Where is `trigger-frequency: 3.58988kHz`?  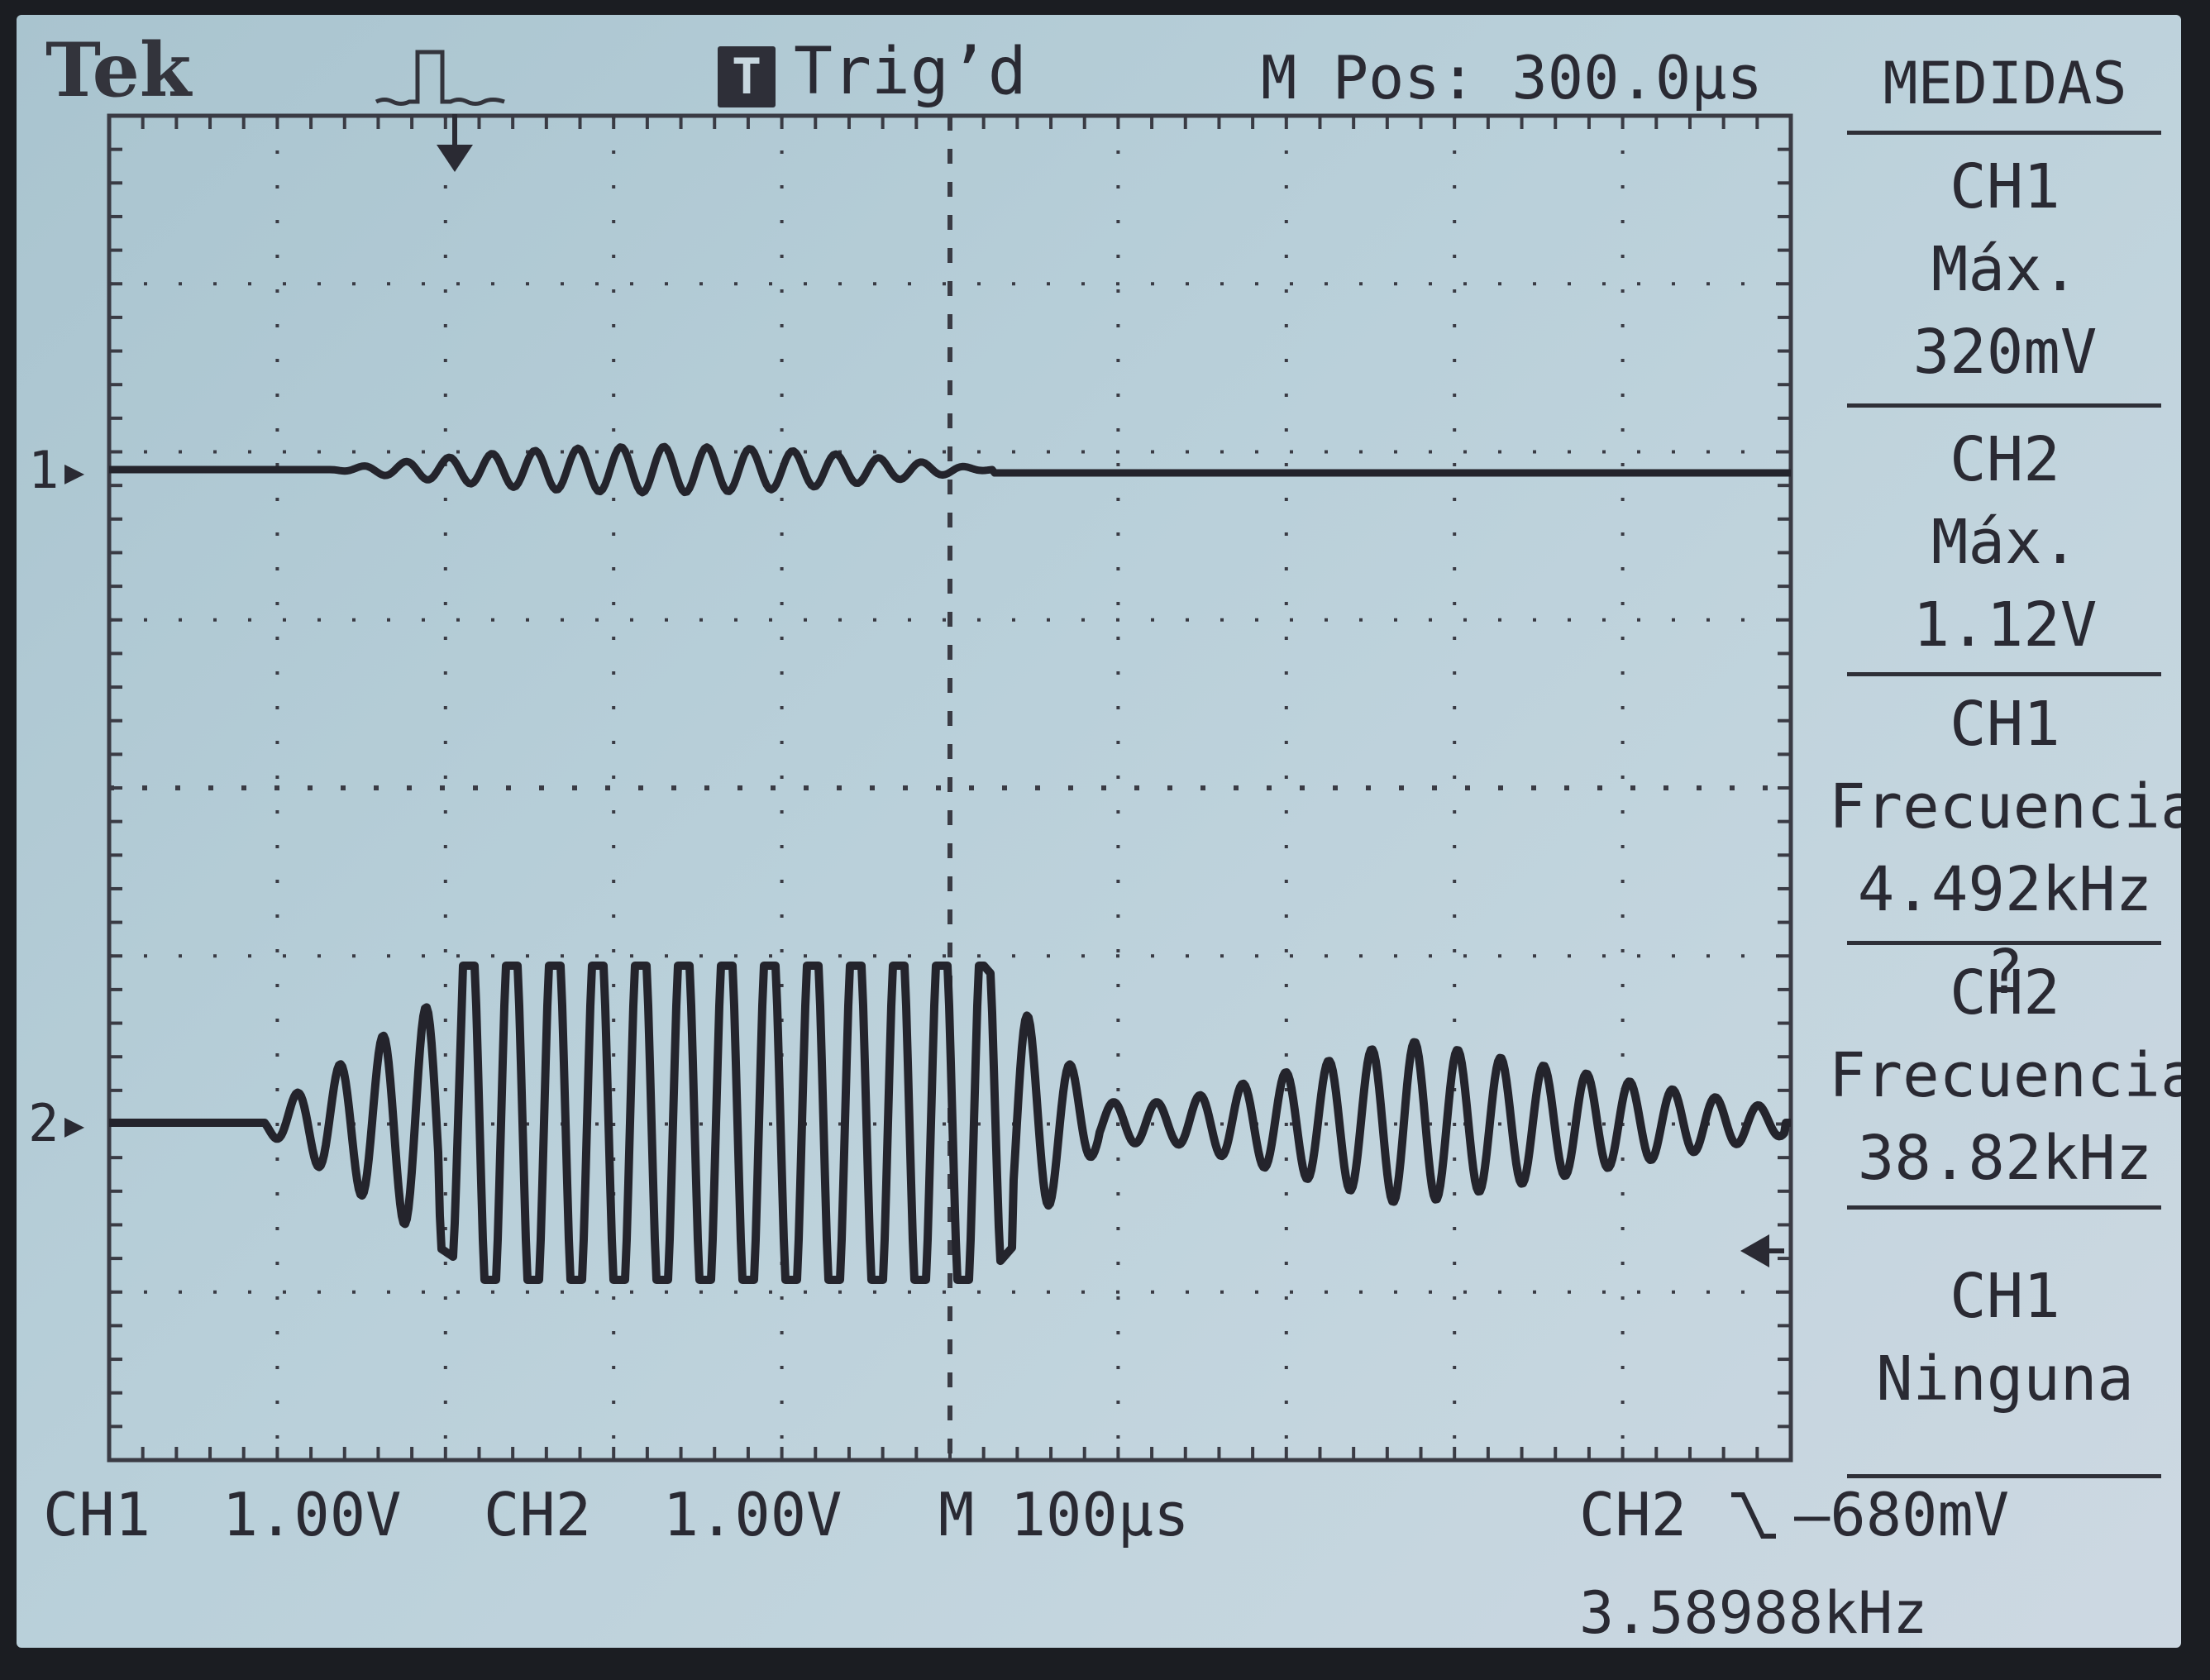
trigger-frequency: 3.58988kHz is located at coordinates (1753, 1613).